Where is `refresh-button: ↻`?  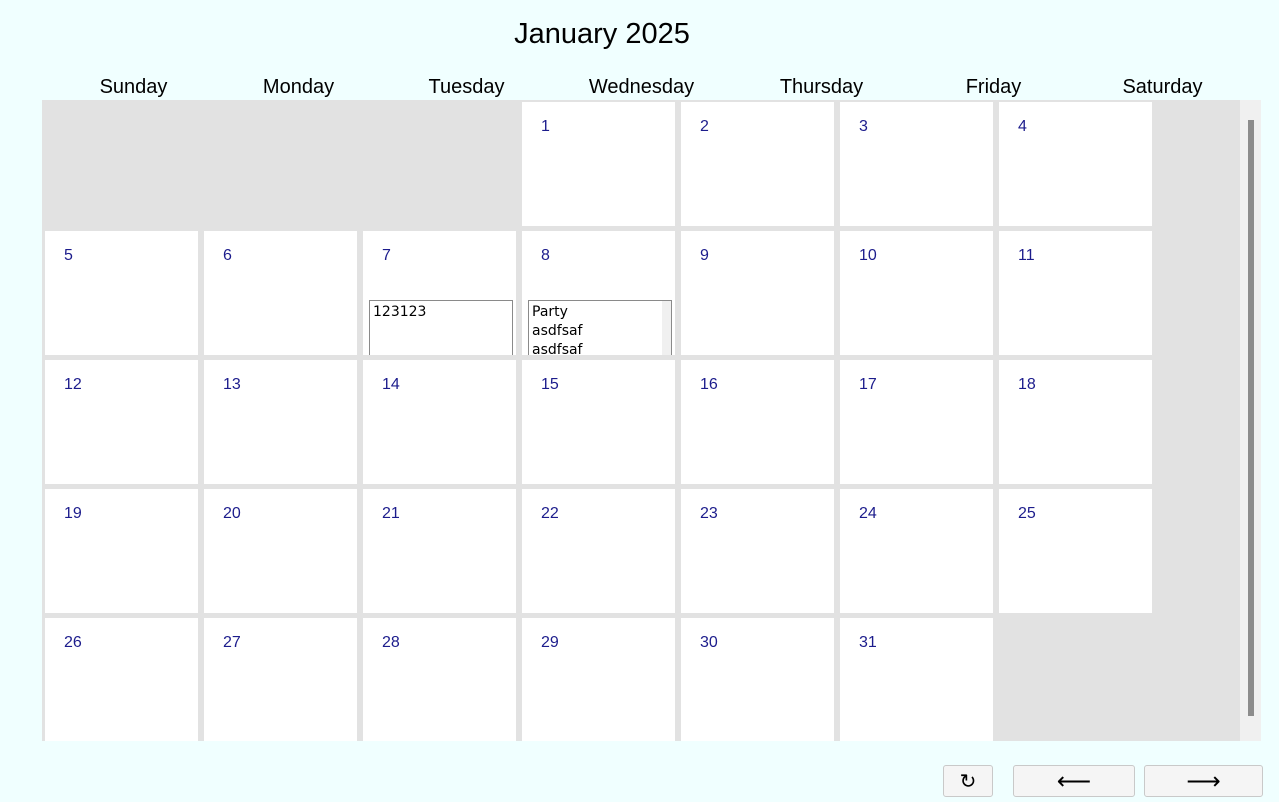 refresh-button: ↻ is located at coordinates (968, 781).